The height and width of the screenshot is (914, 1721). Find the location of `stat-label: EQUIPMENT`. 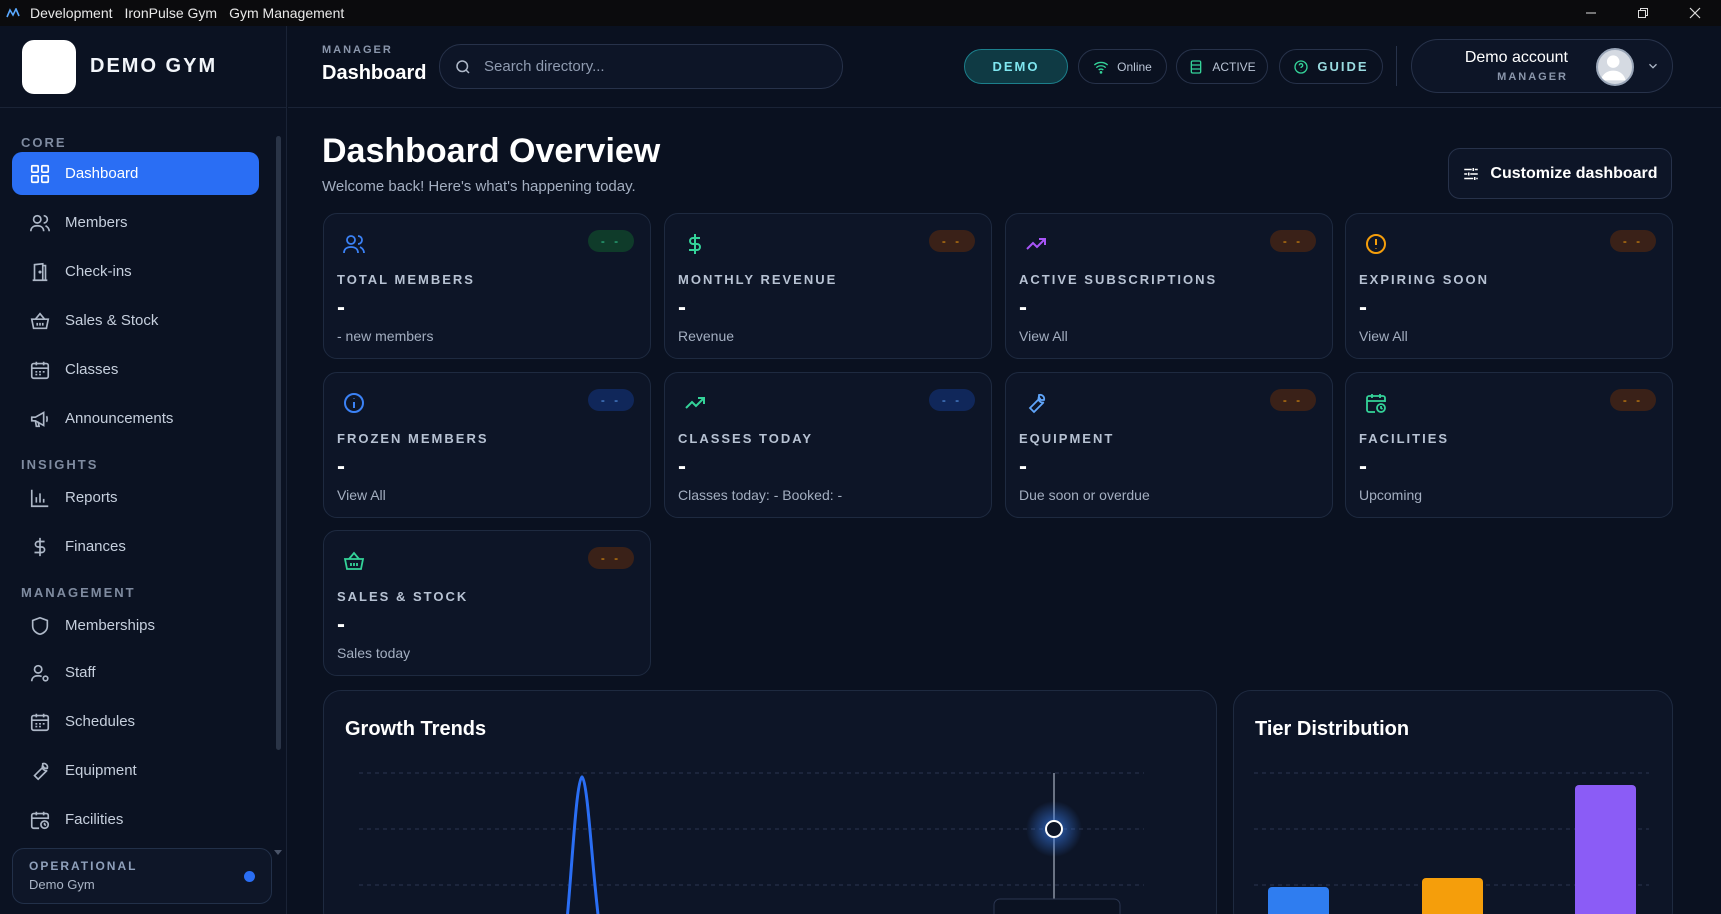

stat-label: EQUIPMENT is located at coordinates (1067, 438).